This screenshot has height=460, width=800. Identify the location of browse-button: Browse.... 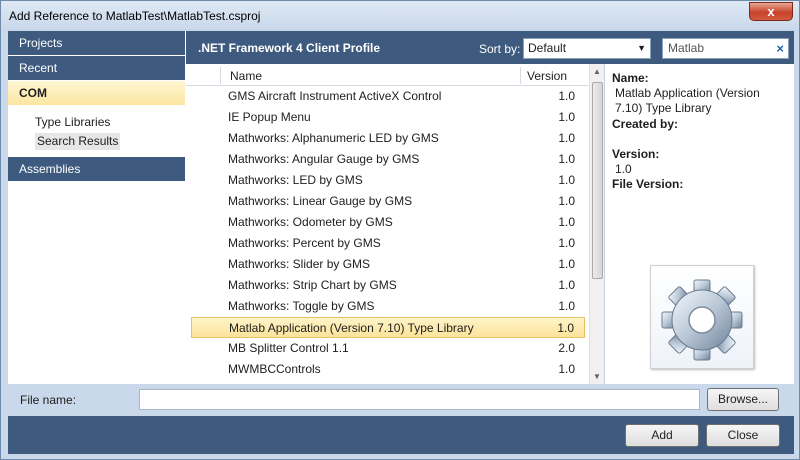
(743, 399).